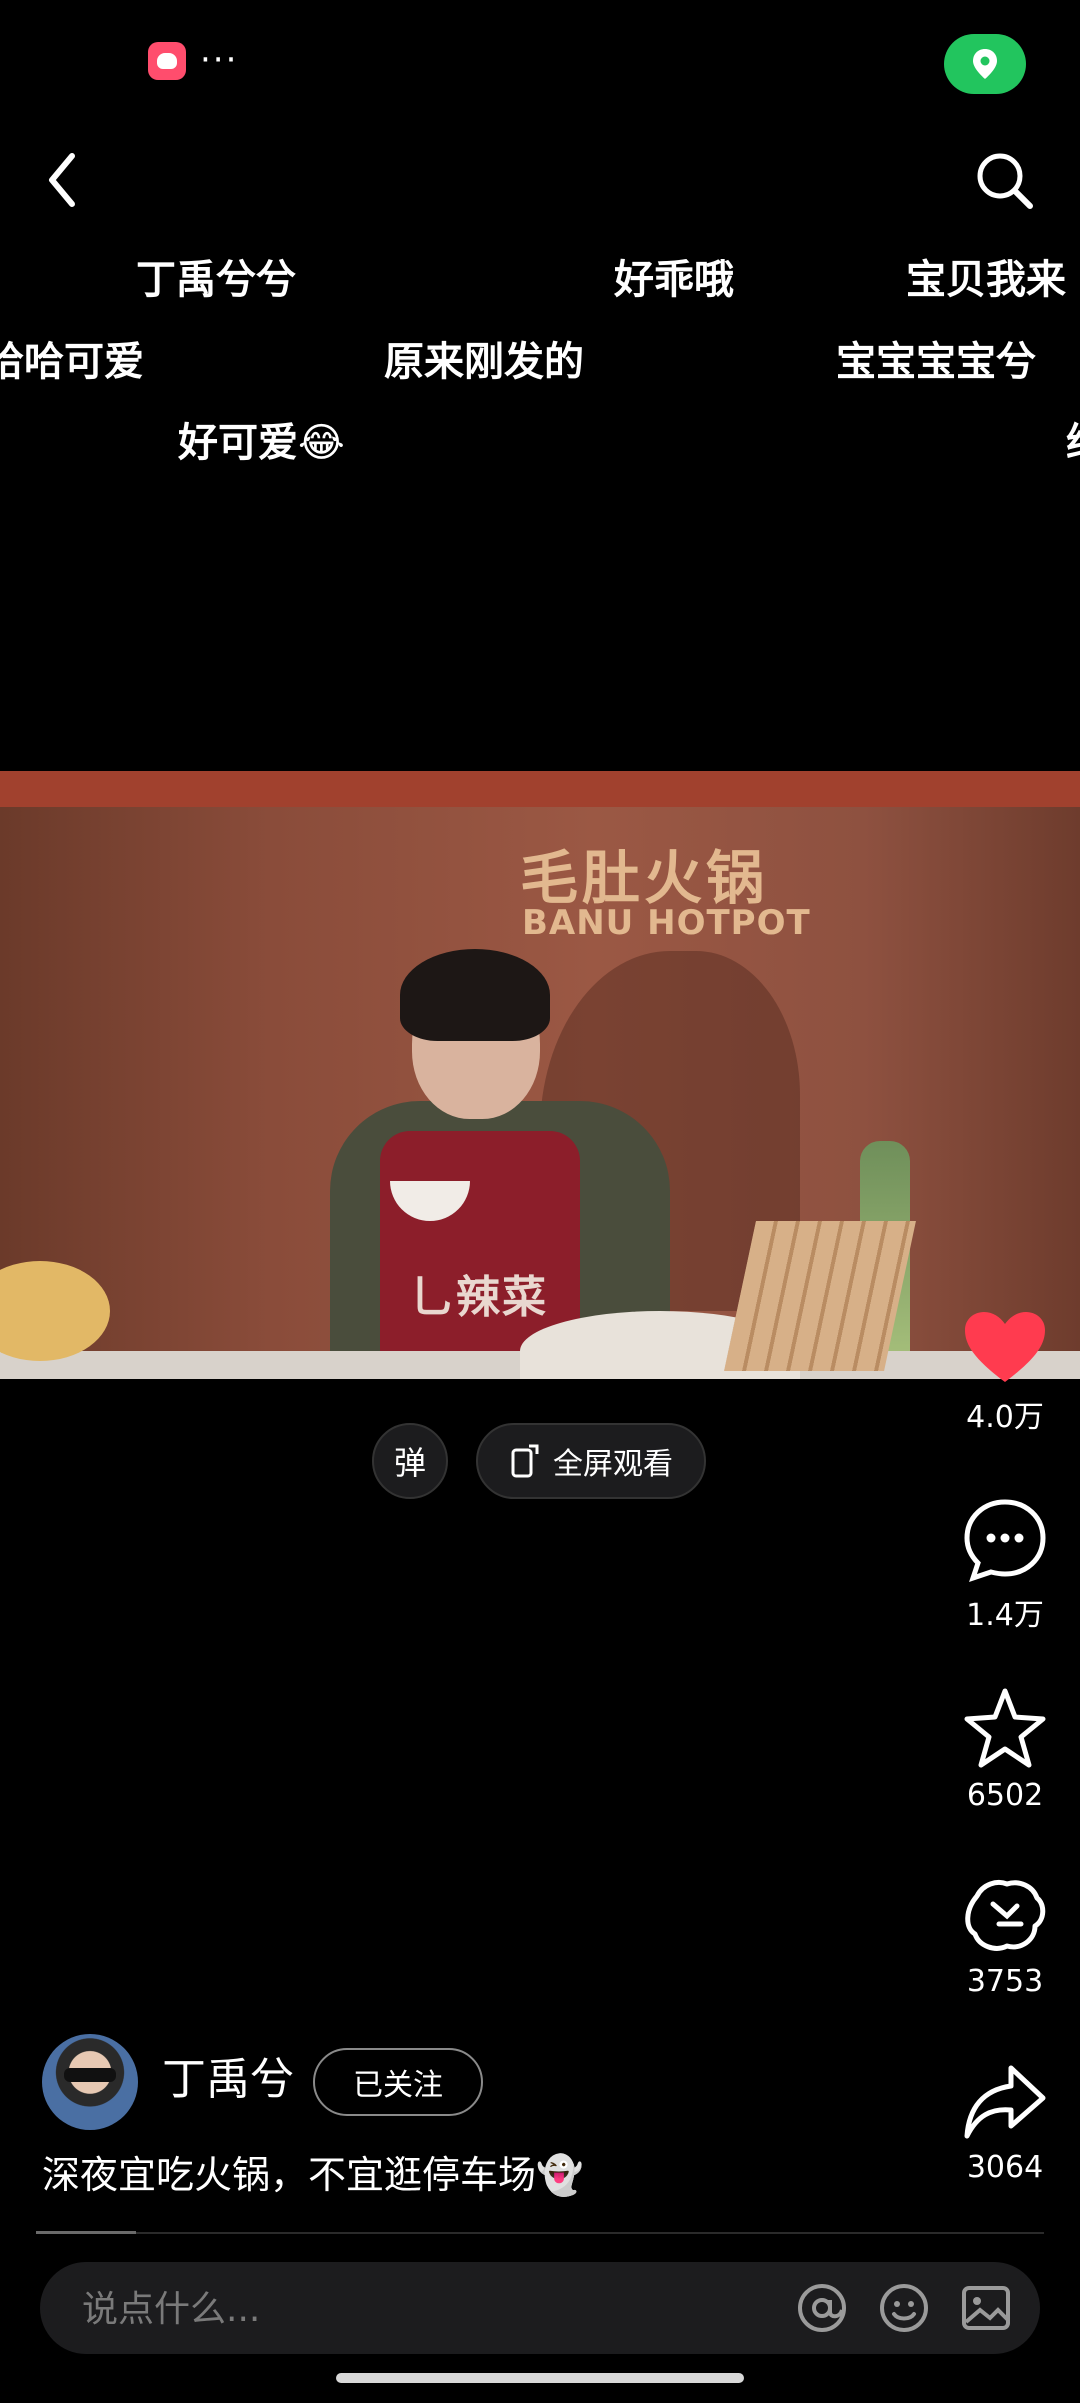  What do you see at coordinates (1005, 1417) in the screenshot?
I see `like-count: 4.0万` at bounding box center [1005, 1417].